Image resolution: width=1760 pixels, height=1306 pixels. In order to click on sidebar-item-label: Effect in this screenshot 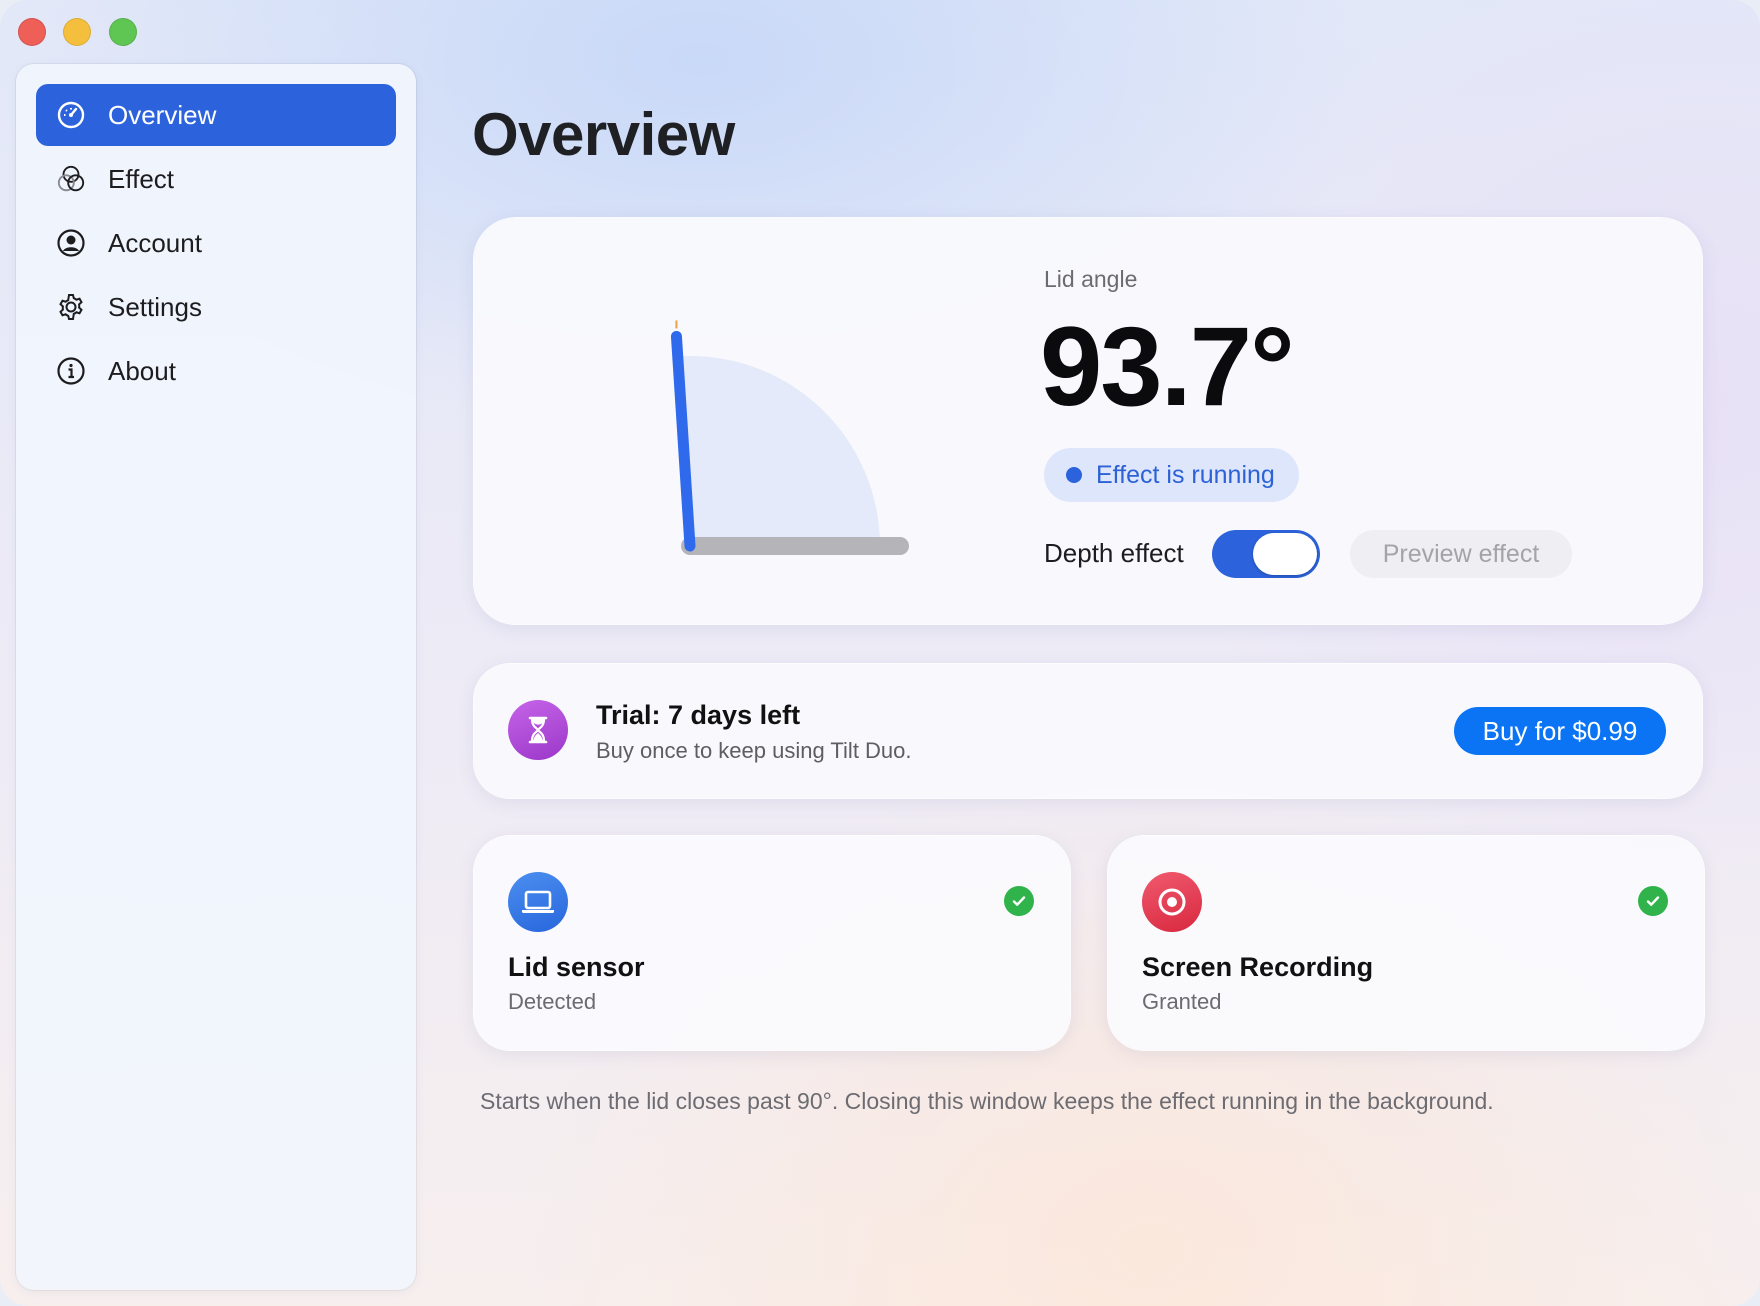, I will do `click(141, 178)`.